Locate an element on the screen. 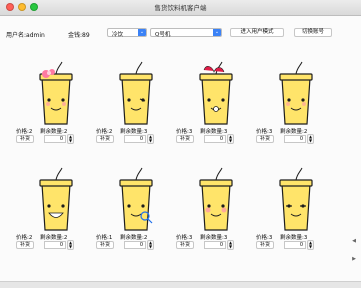 This screenshot has width=361, height=288. user-mode-button: 进入用户模式 is located at coordinates (257, 32).